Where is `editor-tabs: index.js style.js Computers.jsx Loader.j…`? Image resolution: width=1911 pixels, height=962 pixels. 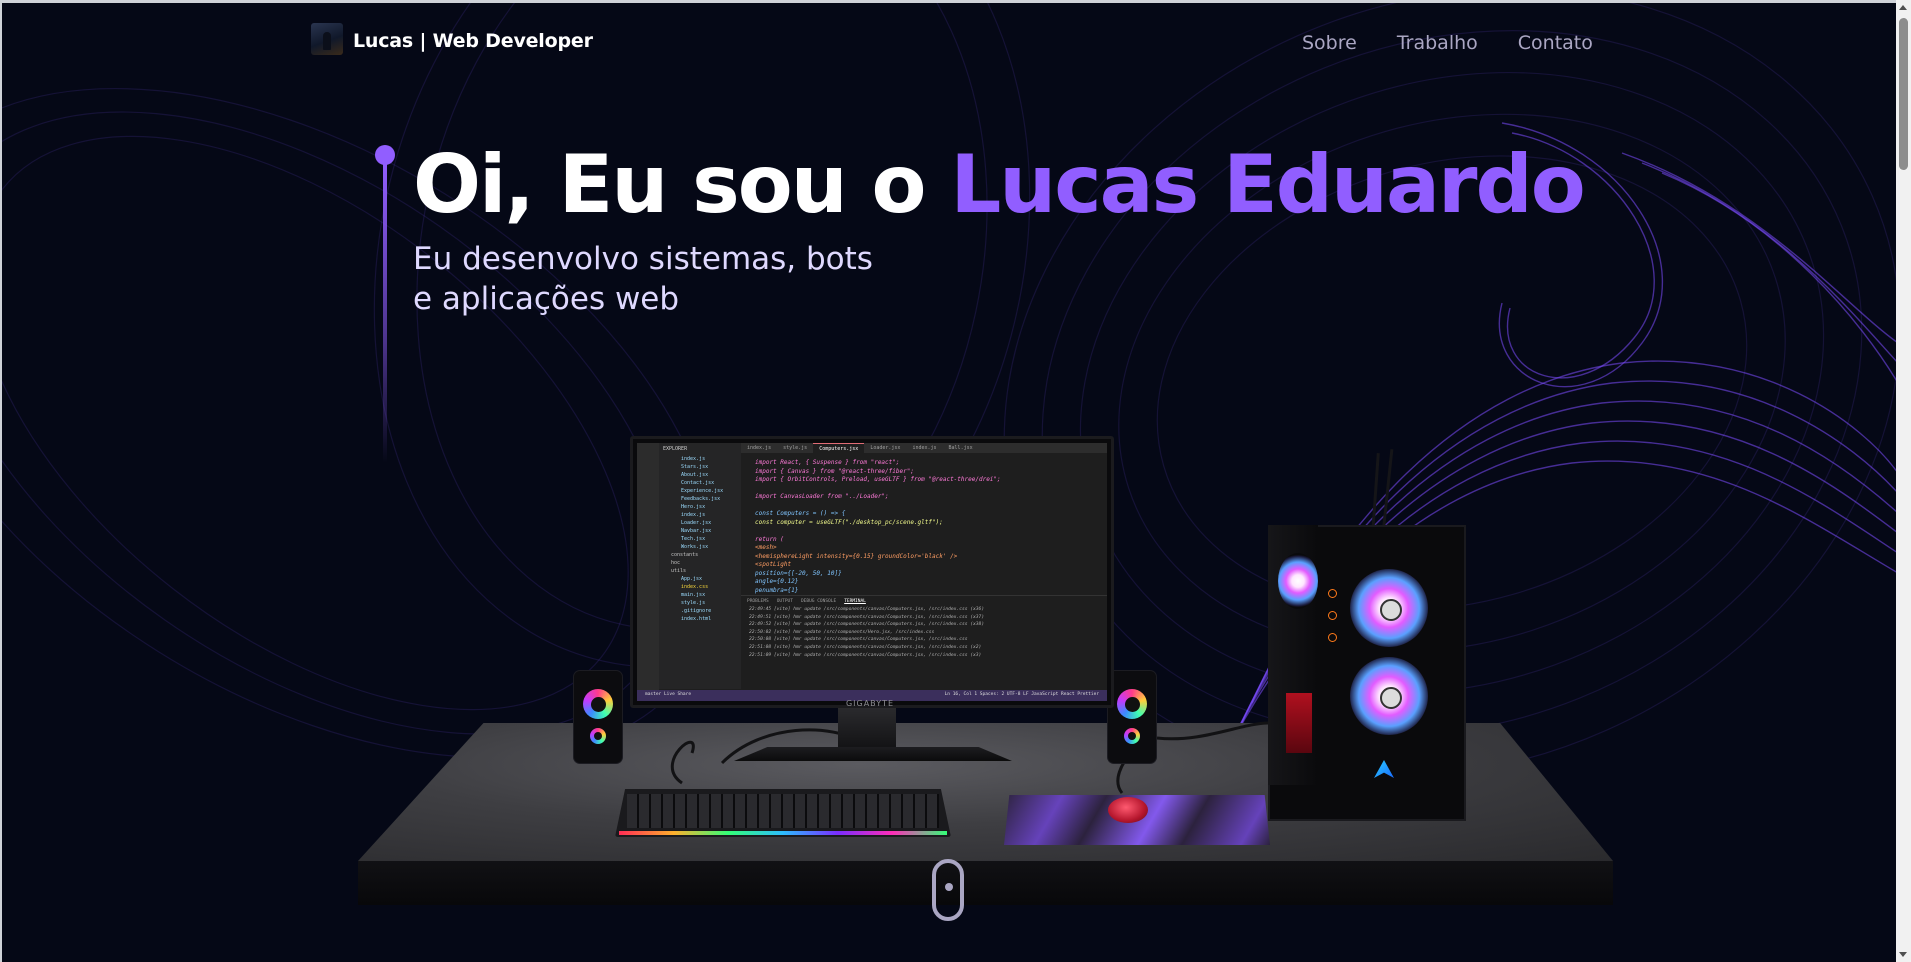
editor-tabs: index.js style.js Computers.jsx Loader.j… is located at coordinates (924, 448).